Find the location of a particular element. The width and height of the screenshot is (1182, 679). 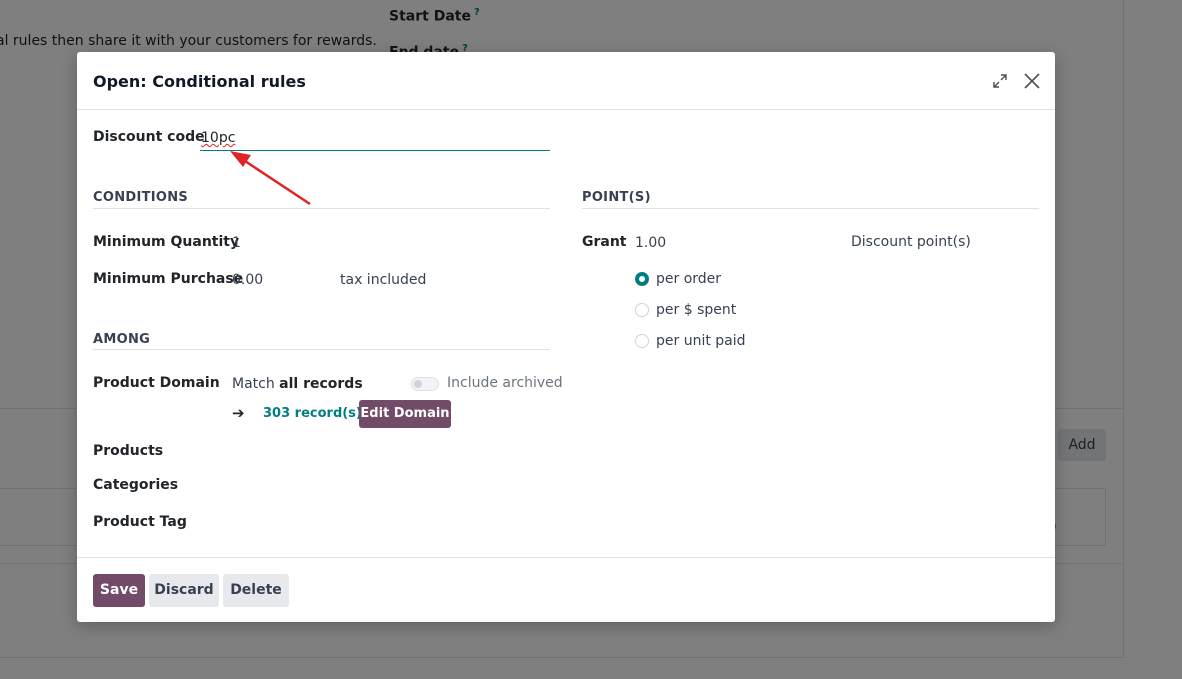

arrow-right-icon: ➔ is located at coordinates (238, 413).